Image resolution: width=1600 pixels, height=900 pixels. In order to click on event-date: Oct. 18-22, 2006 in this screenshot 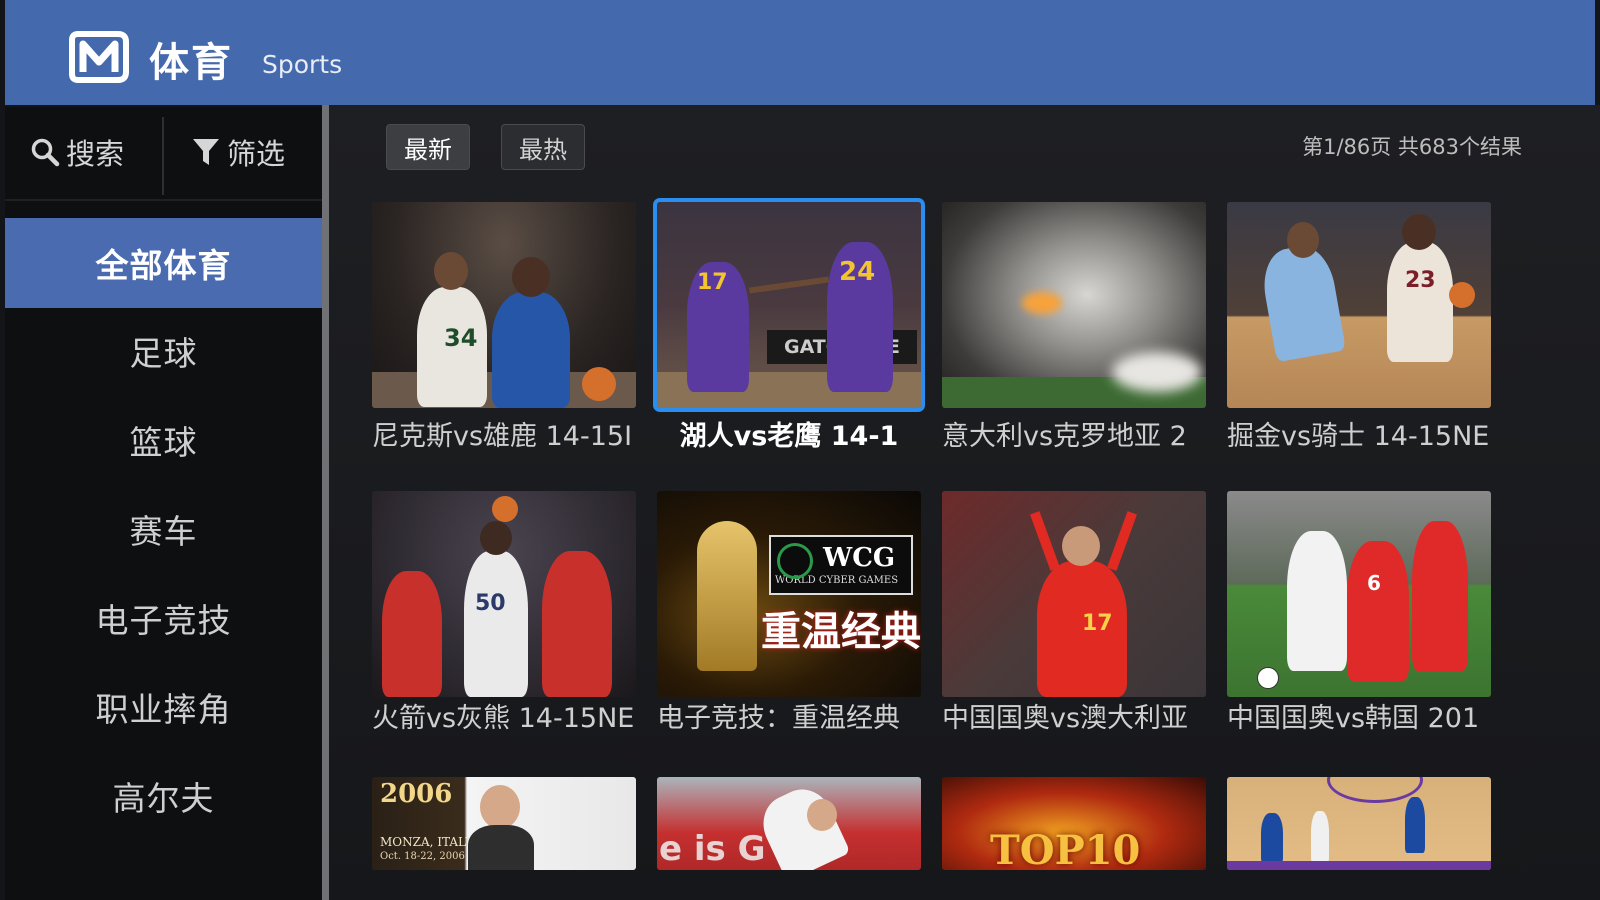, I will do `click(422, 856)`.